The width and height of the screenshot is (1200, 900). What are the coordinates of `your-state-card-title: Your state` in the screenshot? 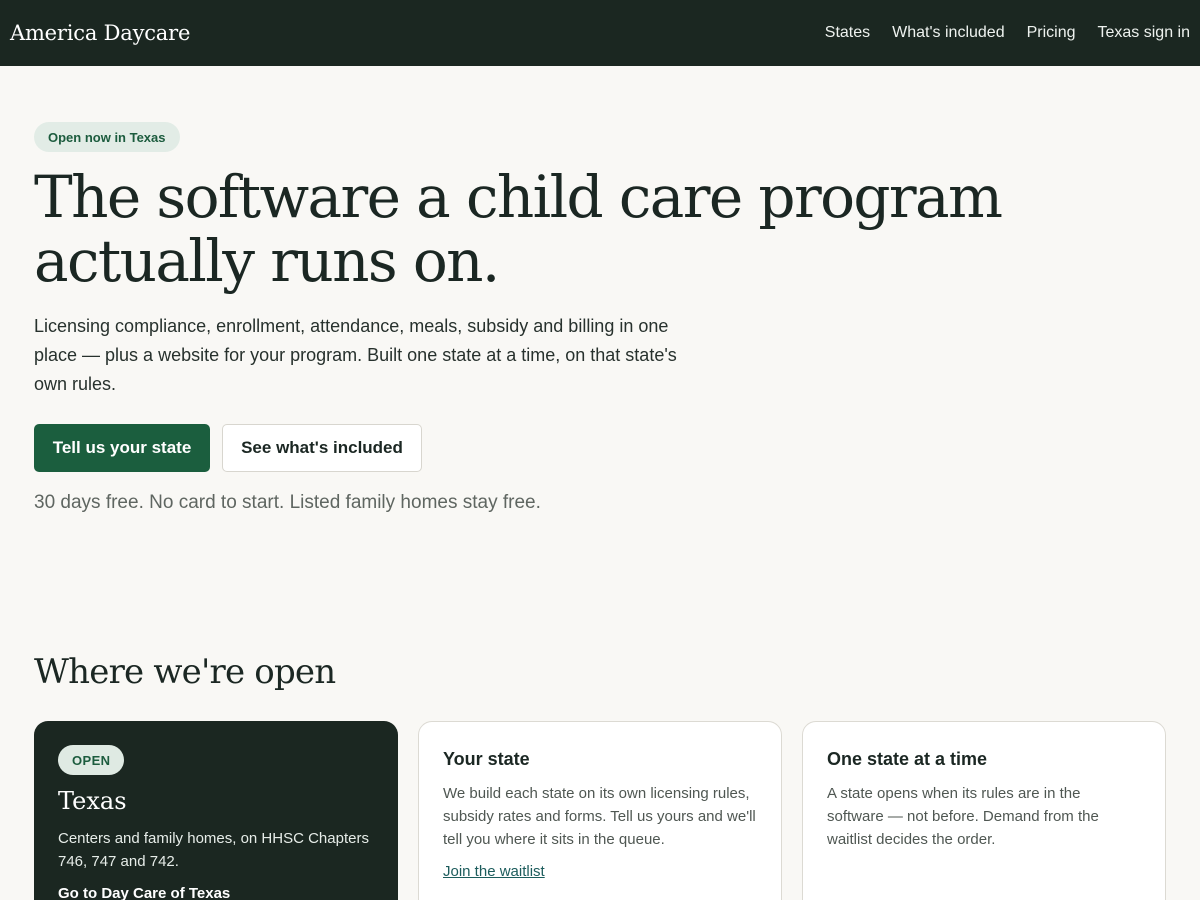 It's located at (486, 759).